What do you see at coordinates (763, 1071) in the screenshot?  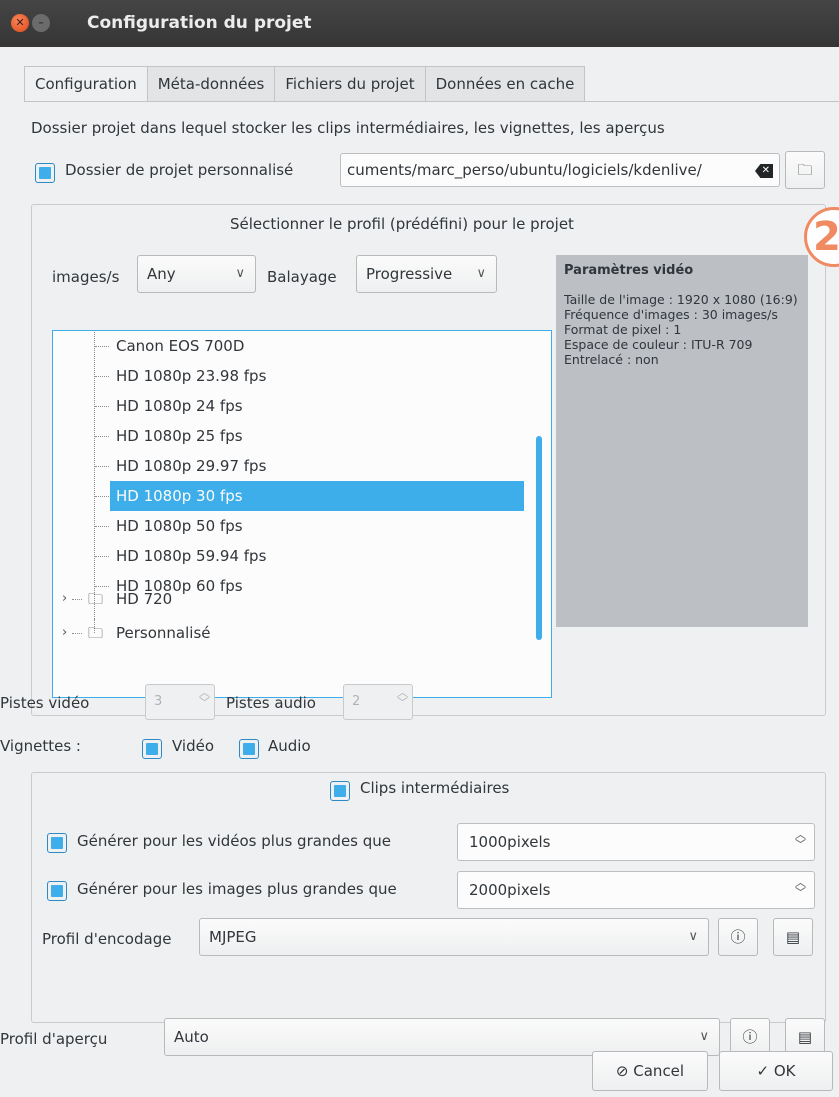 I see `checkmark-icon: ✓` at bounding box center [763, 1071].